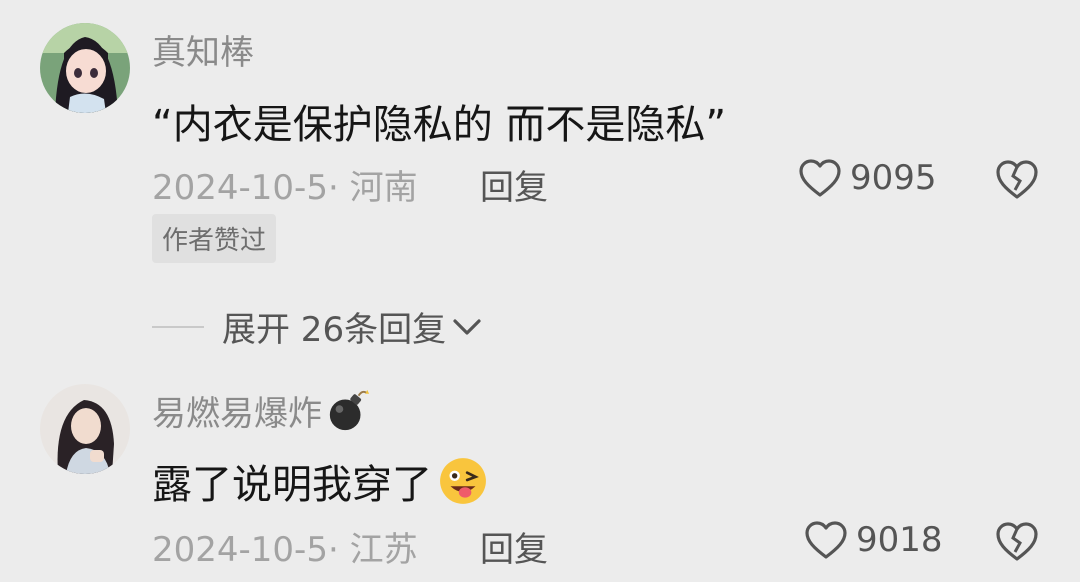 This screenshot has height=582, width=1080. I want to click on divider-line, so click(178, 326).